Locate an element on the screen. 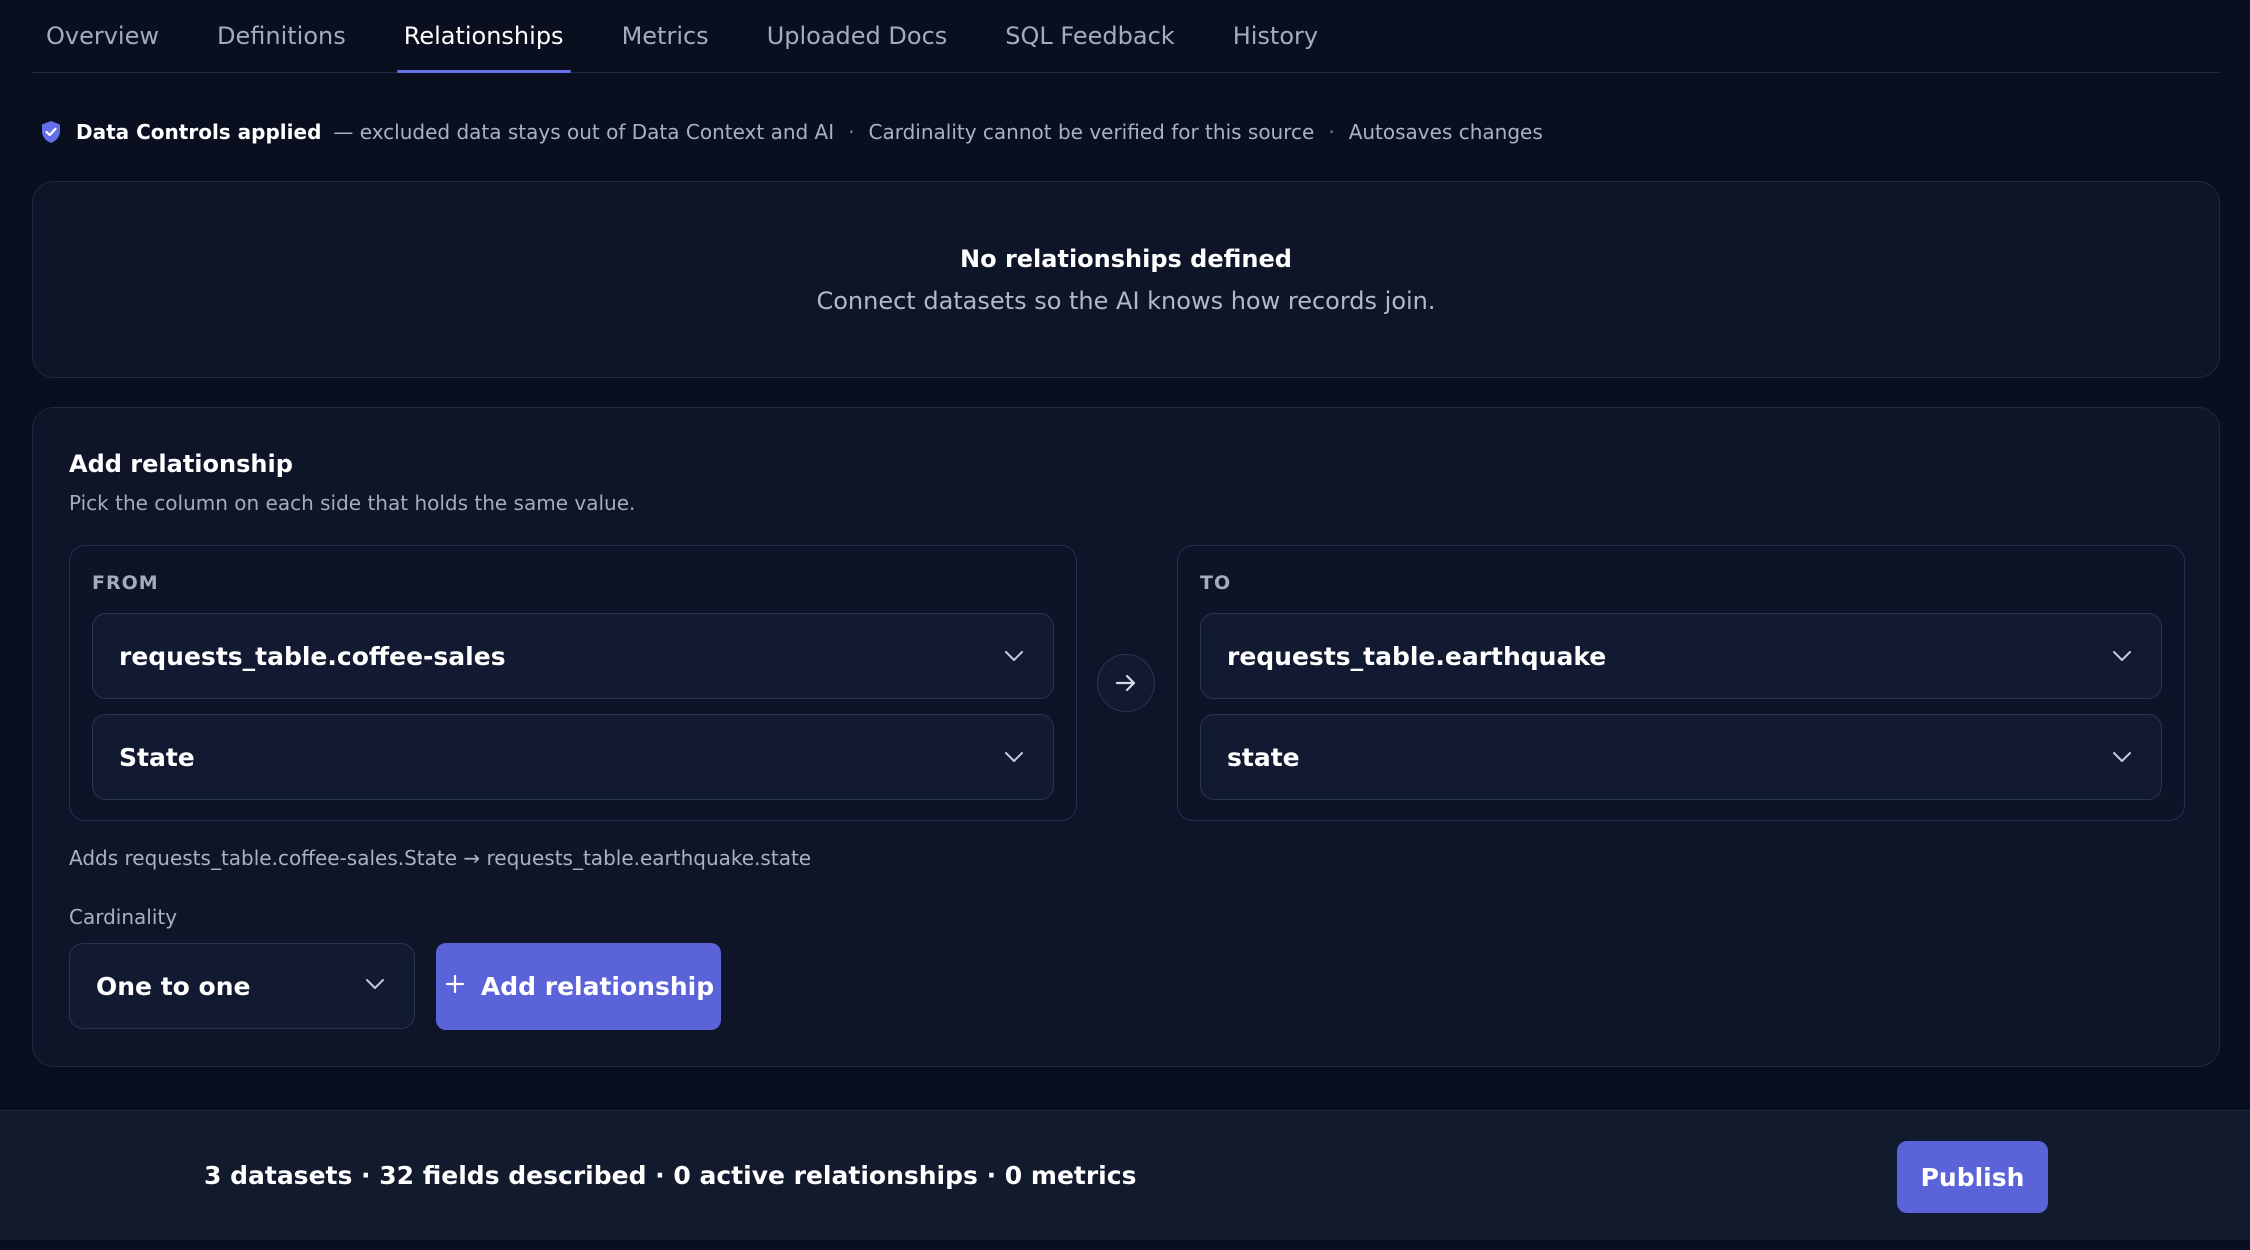 Image resolution: width=2250 pixels, height=1250 pixels. tab-sql-feedback: SQL Feedback is located at coordinates (1089, 47).